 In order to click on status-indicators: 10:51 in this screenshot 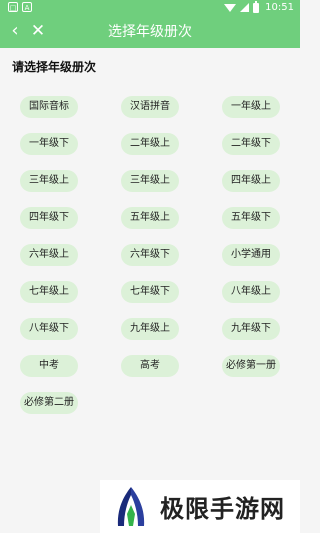, I will do `click(259, 6)`.